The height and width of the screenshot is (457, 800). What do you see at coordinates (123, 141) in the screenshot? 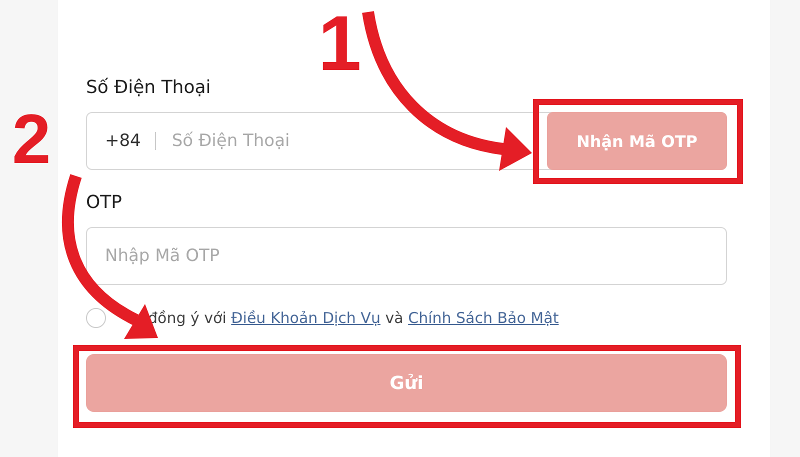
I see `country-code: +84` at bounding box center [123, 141].